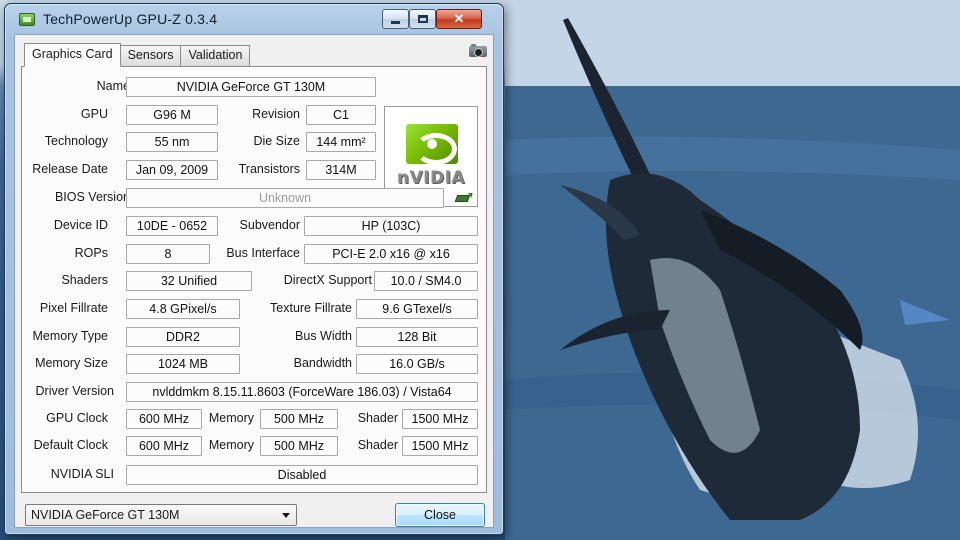 The width and height of the screenshot is (960, 540). Describe the element at coordinates (341, 170) in the screenshot. I see `transistors-field: 314M` at that location.